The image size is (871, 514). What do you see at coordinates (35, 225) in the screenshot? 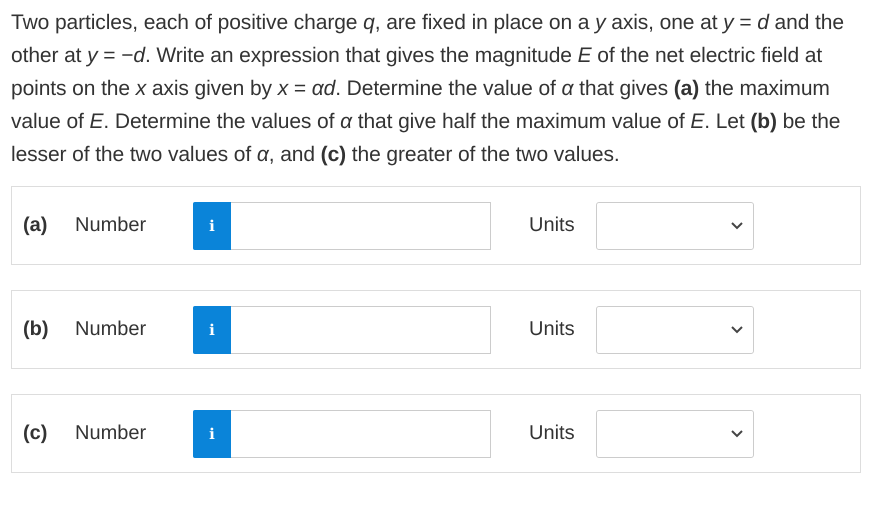
I see `part-label: (a)` at bounding box center [35, 225].